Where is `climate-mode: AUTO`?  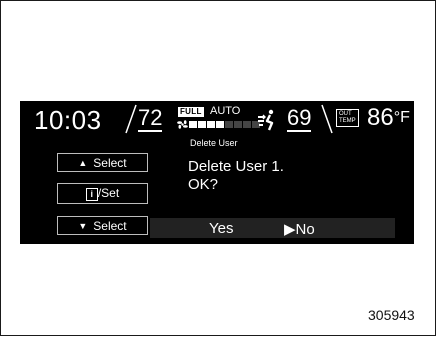
climate-mode: AUTO is located at coordinates (225, 111).